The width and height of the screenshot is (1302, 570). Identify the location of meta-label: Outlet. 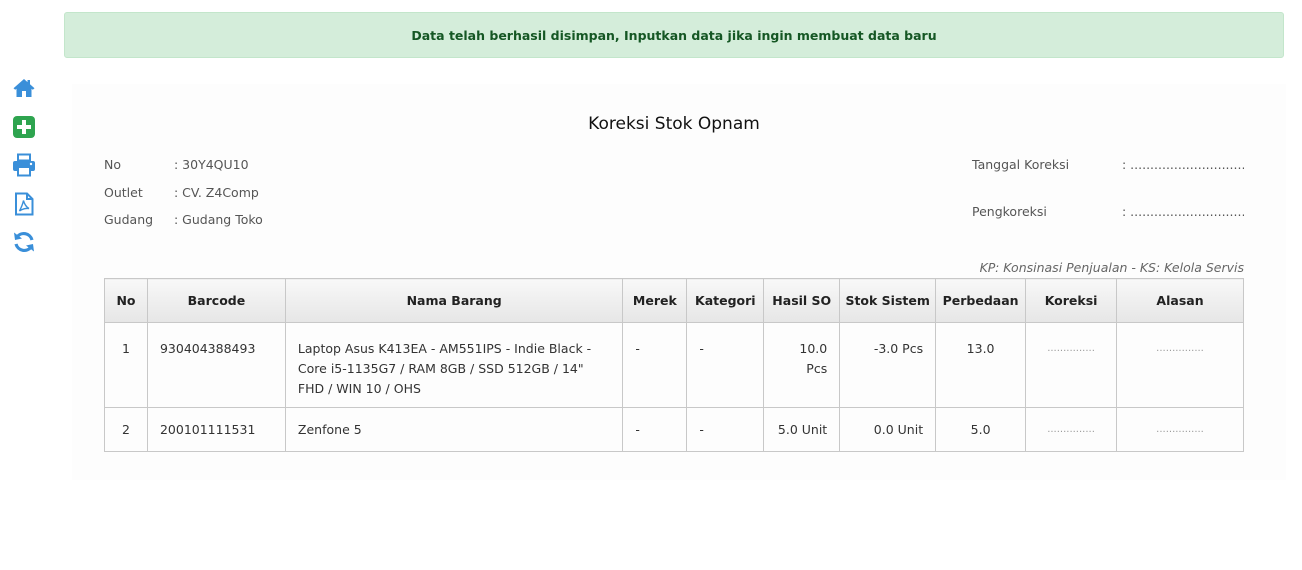
(123, 192).